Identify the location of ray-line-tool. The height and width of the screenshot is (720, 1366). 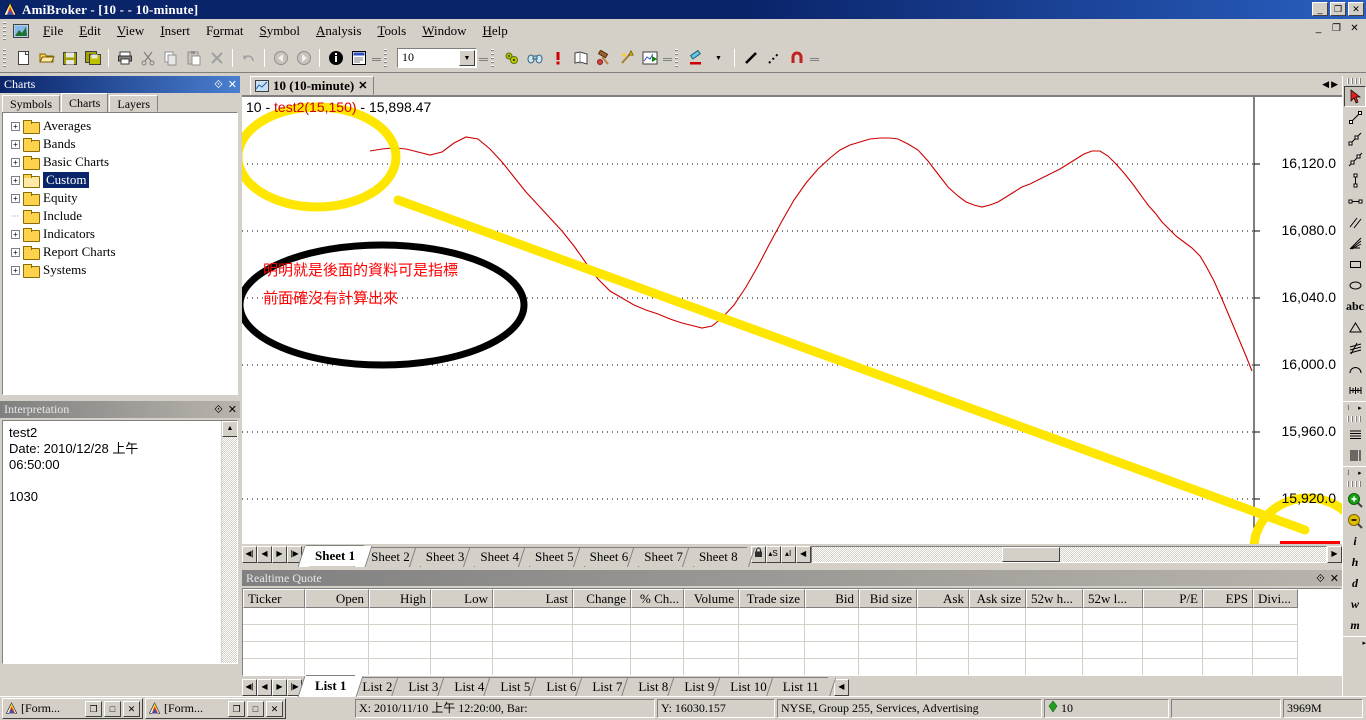
(1355, 138).